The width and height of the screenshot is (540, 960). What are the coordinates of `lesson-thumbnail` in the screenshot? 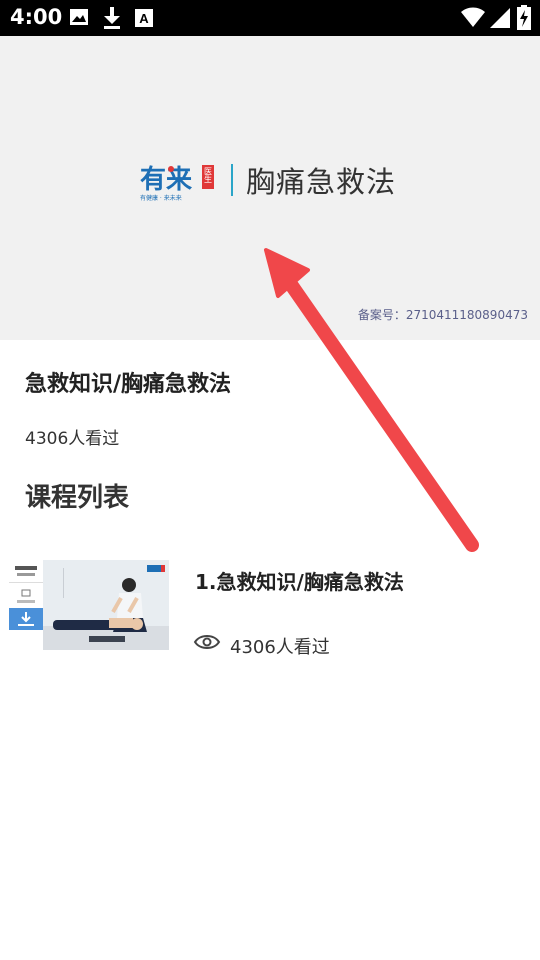 It's located at (89, 605).